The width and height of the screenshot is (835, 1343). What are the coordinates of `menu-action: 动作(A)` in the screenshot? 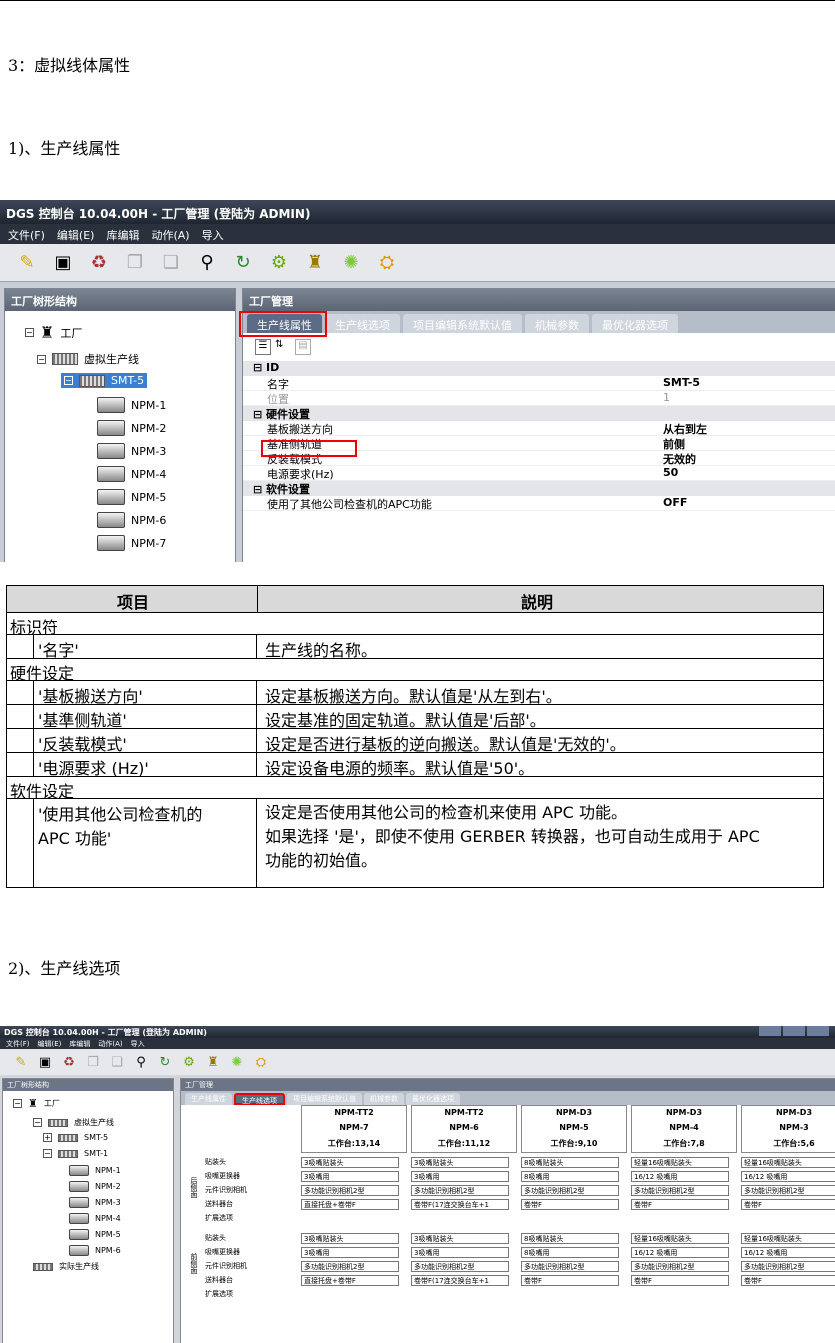 It's located at (170, 234).